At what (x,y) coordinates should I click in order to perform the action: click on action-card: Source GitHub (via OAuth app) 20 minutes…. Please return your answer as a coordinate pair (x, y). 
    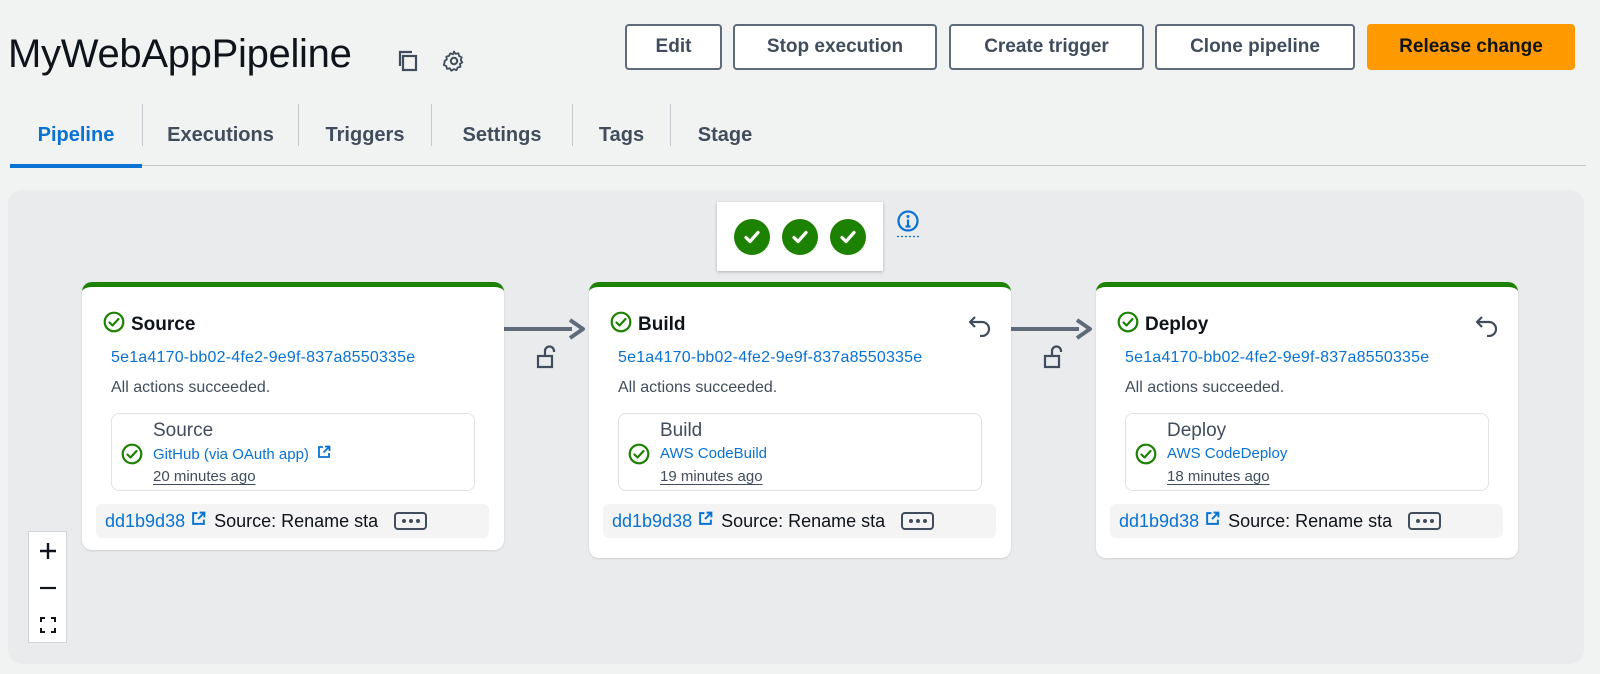
    Looking at the image, I should click on (293, 452).